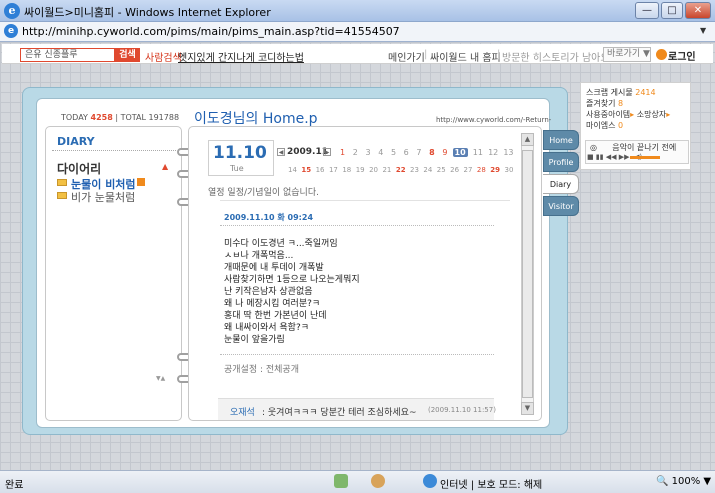 This screenshot has height=493, width=715. I want to click on calendar-day: 9, so click(444, 152).